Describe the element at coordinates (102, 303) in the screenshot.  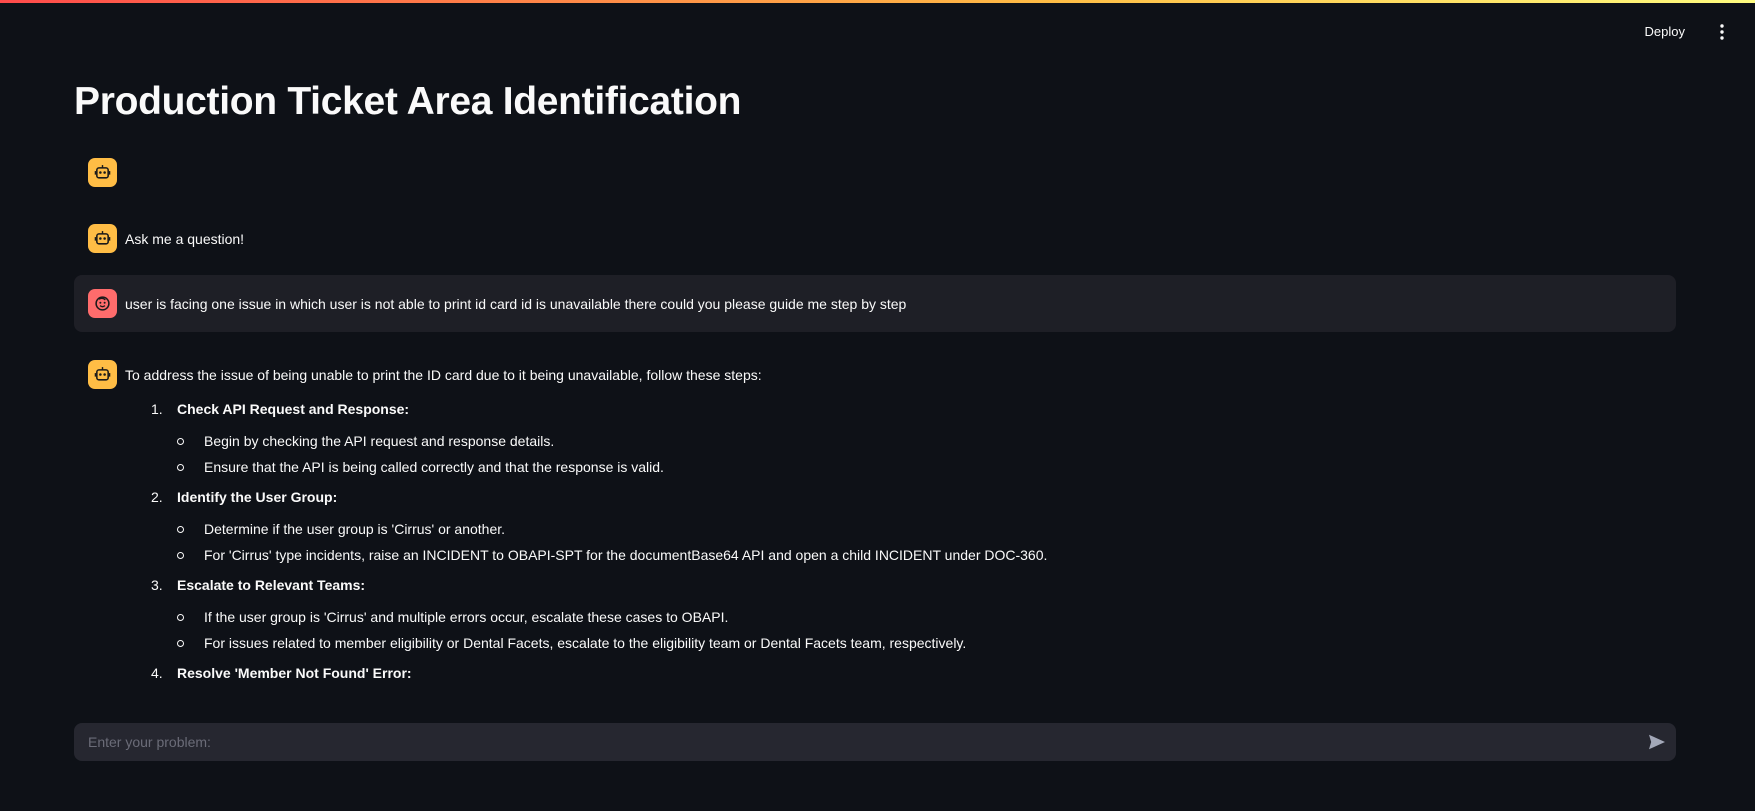
I see `face-icon` at that location.